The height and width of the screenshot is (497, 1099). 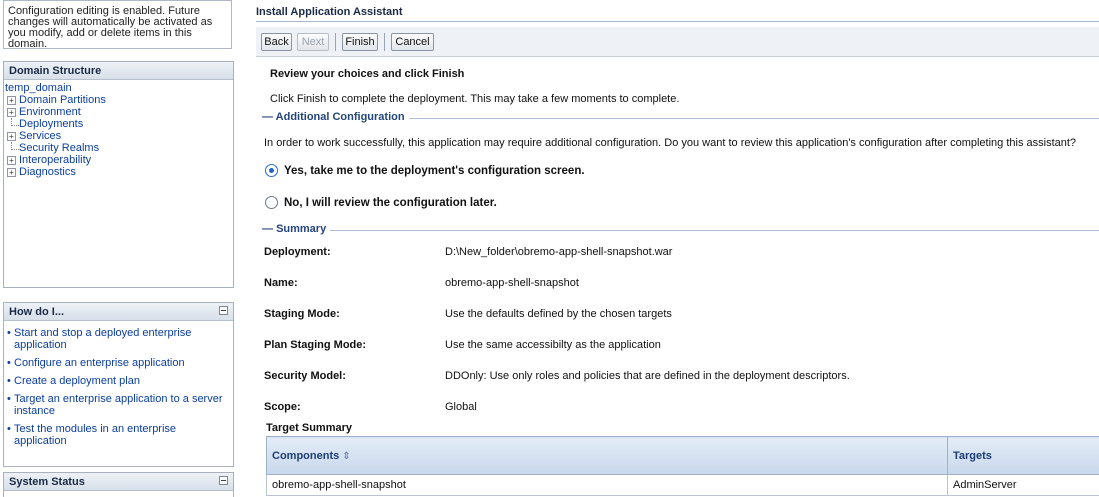 What do you see at coordinates (118, 160) in the screenshot?
I see `tree-item-interoperability: + Interoperability` at bounding box center [118, 160].